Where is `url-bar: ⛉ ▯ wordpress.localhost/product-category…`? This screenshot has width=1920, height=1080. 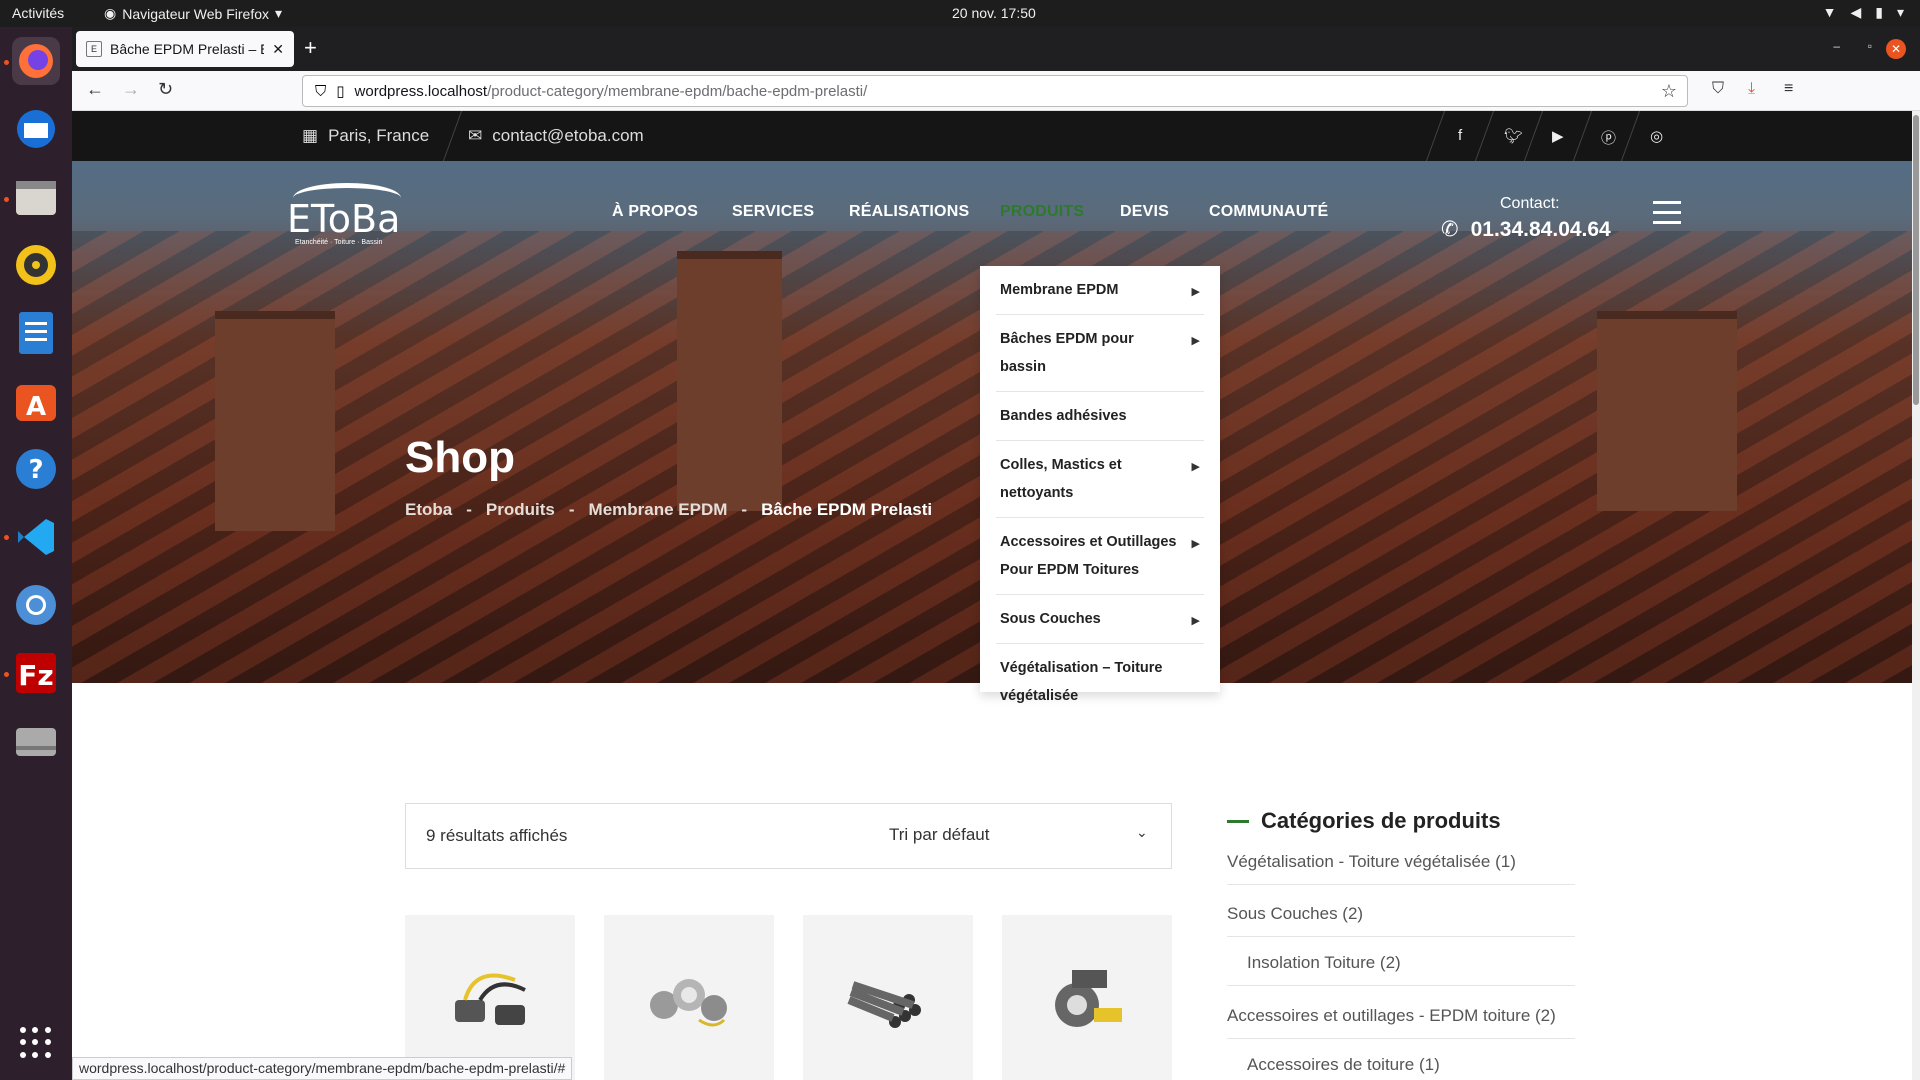
url-bar: ⛉ ▯ wordpress.localhost/product-category… is located at coordinates (995, 91).